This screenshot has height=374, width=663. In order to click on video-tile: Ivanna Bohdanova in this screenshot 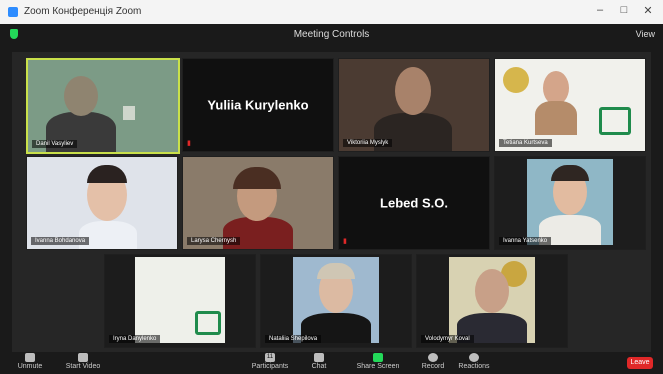, I will do `click(102, 203)`.